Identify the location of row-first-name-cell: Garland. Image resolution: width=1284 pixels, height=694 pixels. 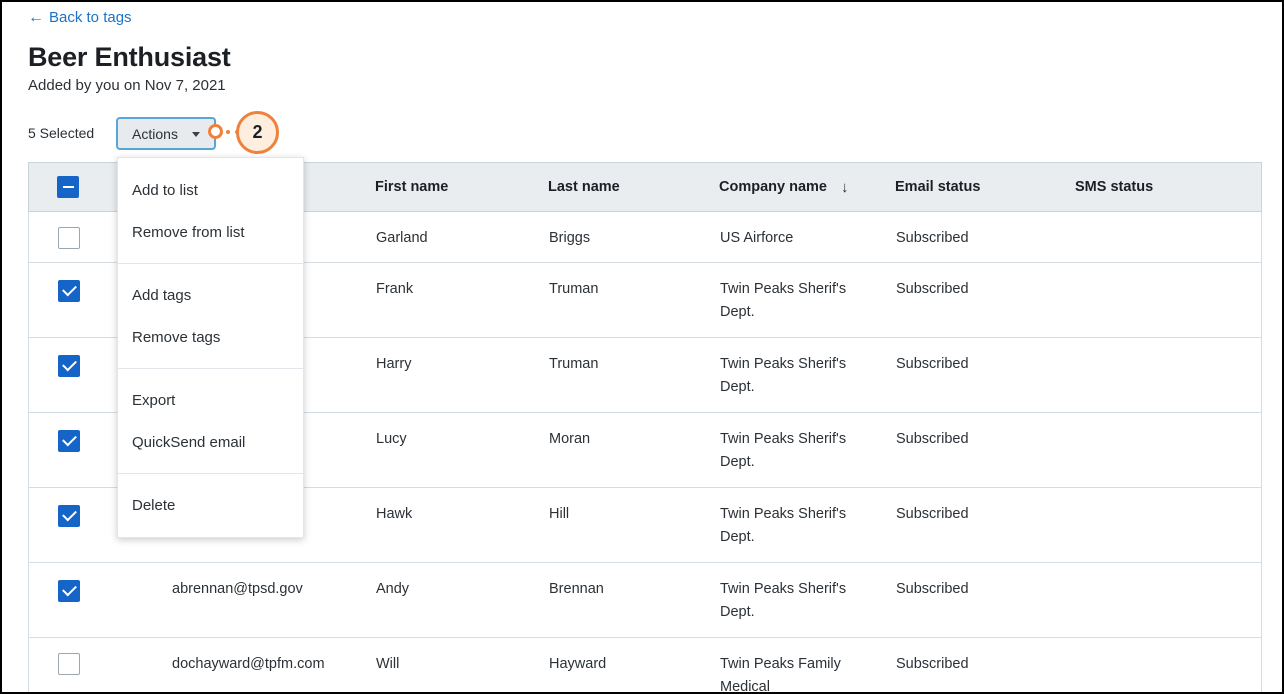
(438, 237).